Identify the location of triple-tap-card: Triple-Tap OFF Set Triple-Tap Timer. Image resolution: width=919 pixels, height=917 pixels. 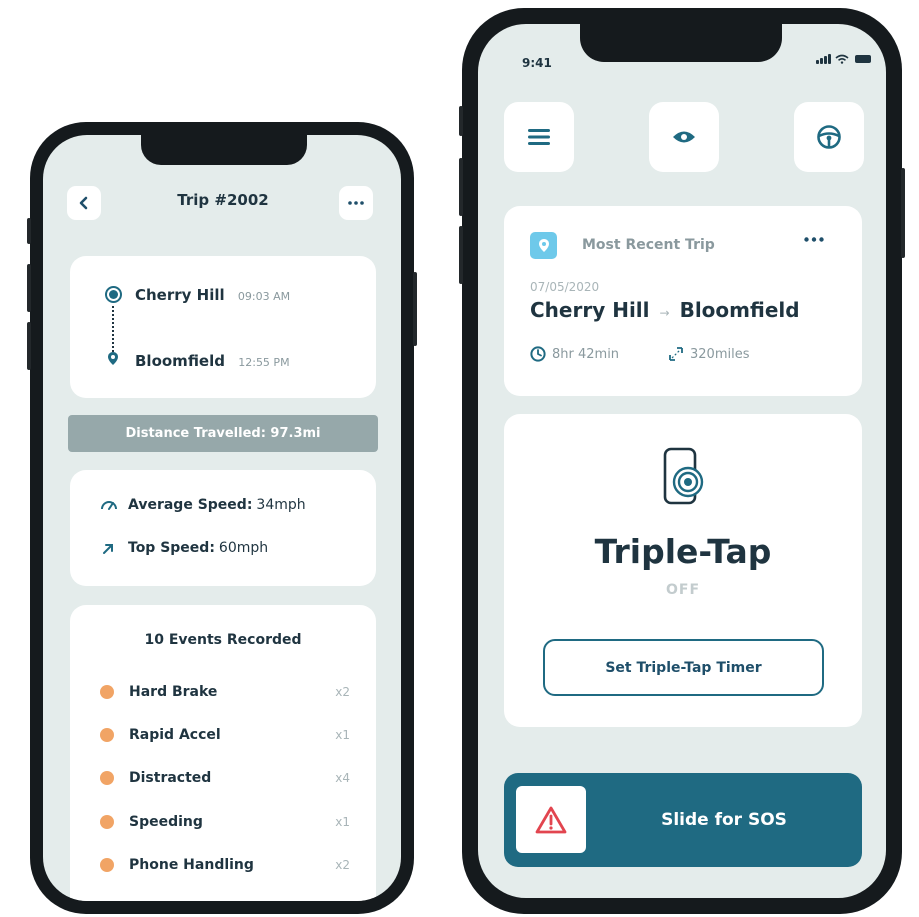
(683, 570).